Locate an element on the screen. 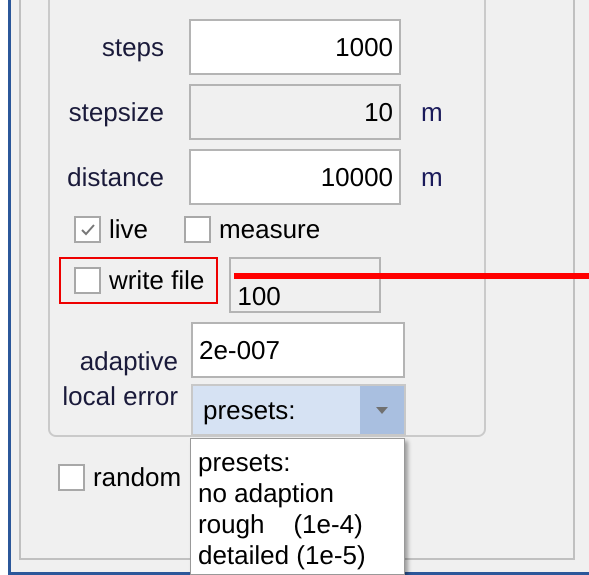  checkbox-label: random is located at coordinates (137, 477).